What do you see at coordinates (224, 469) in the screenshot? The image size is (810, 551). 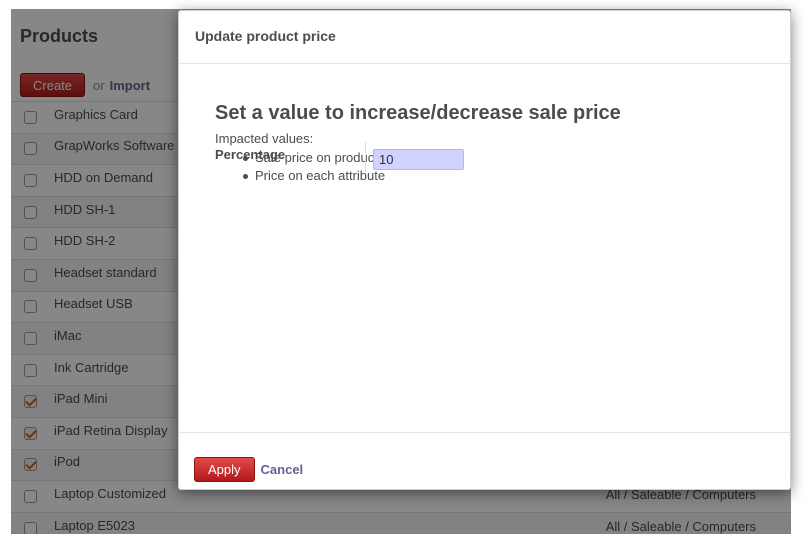 I see `apply-button: Apply` at bounding box center [224, 469].